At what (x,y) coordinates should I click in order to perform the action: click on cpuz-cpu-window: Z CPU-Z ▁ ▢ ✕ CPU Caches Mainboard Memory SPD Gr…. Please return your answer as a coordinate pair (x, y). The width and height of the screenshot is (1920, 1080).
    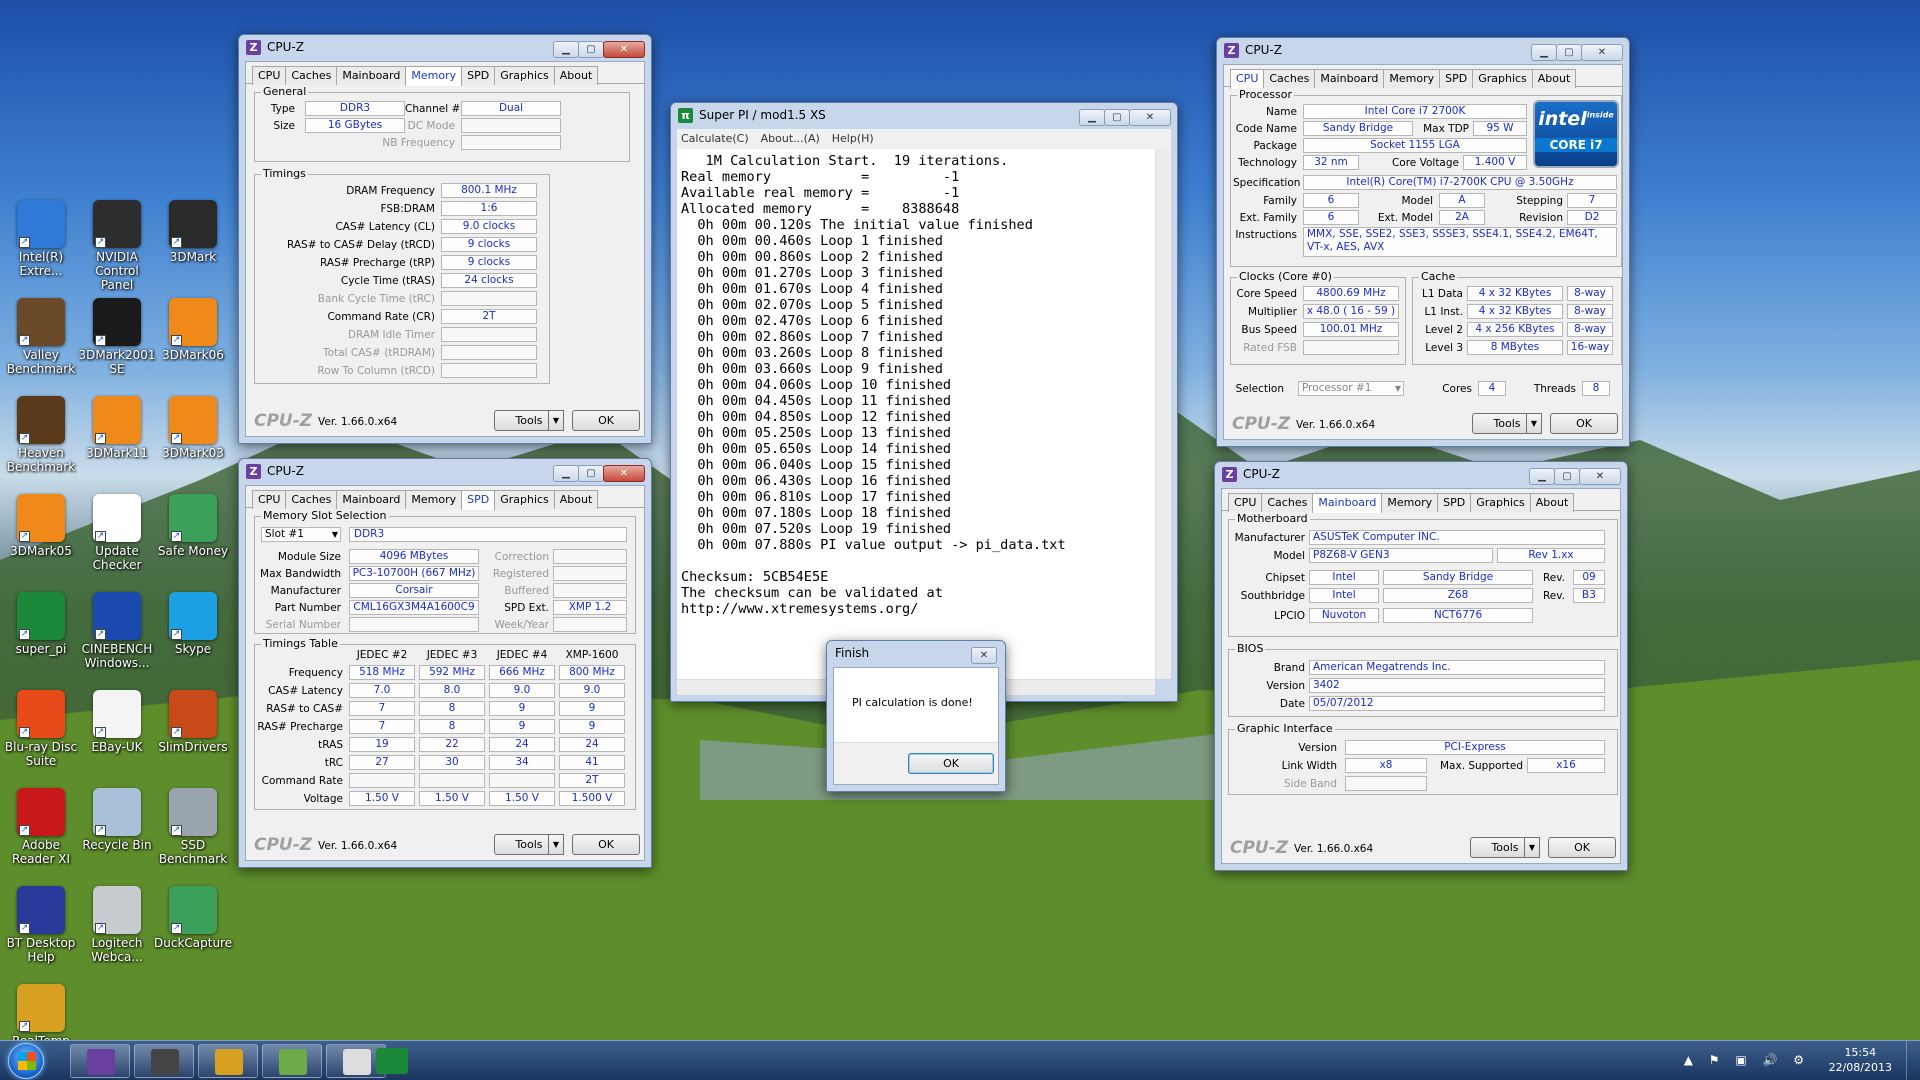
    Looking at the image, I should click on (1423, 242).